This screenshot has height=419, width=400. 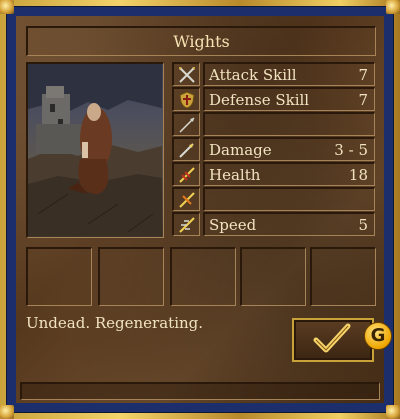 I want to click on stat-row-damage: Damage 3 - 5, so click(x=289, y=149).